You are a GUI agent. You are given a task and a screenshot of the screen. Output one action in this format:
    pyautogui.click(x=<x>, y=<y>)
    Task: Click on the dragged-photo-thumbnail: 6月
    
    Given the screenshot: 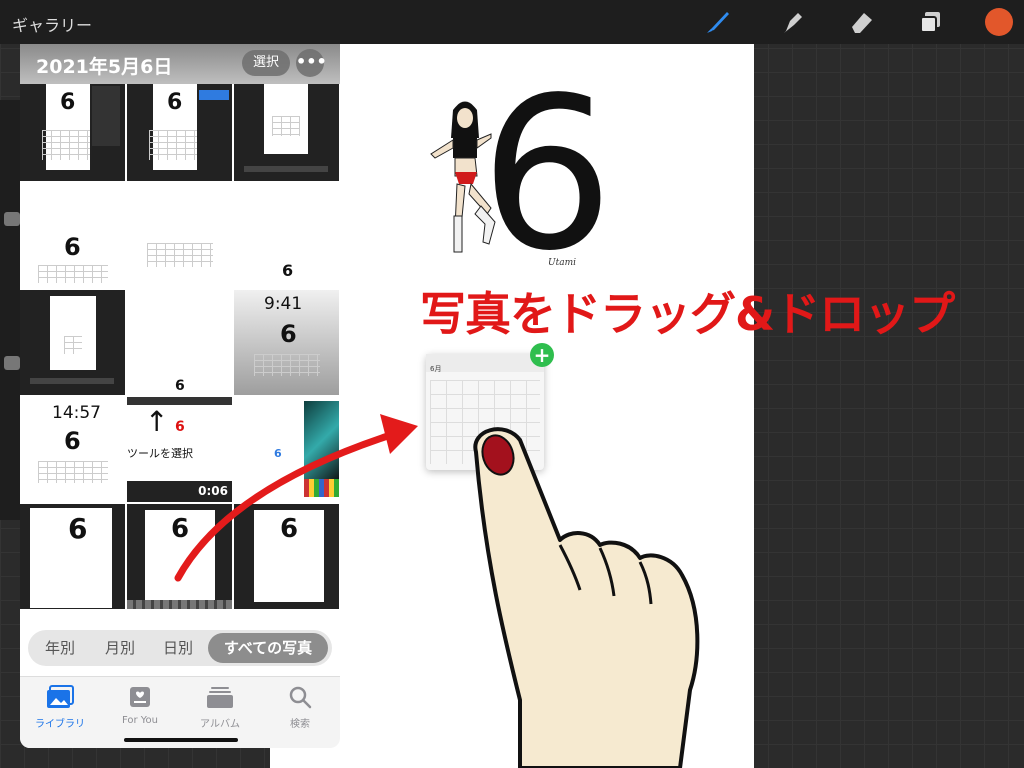 What is the action you would take?
    pyautogui.click(x=485, y=412)
    